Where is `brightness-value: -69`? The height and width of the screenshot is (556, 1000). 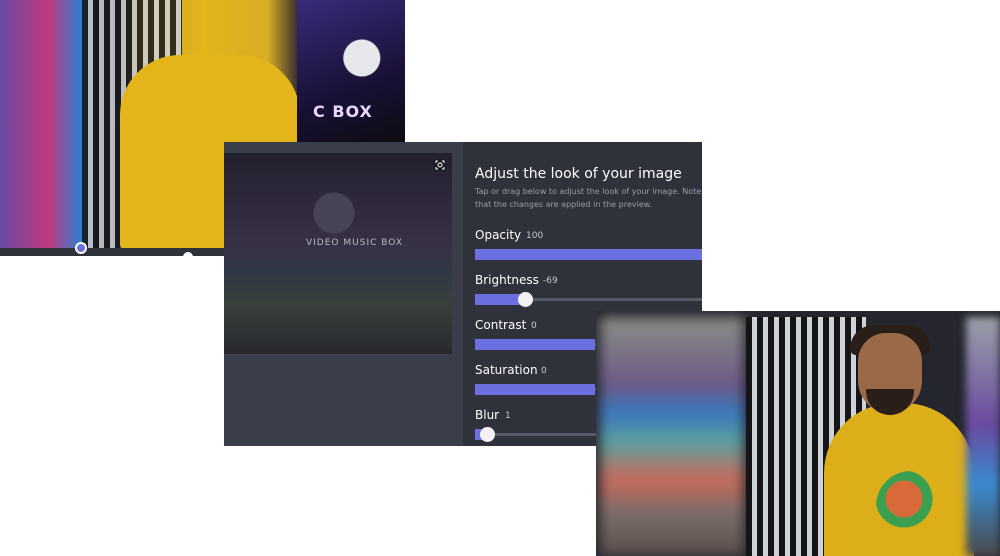
brightness-value: -69 is located at coordinates (550, 281).